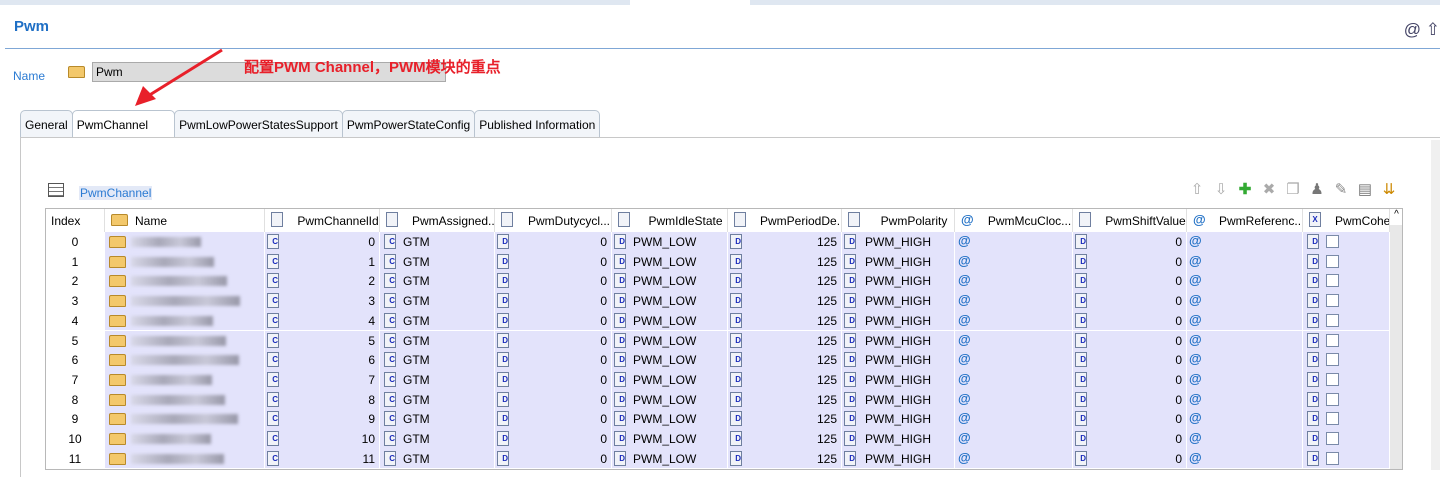 This screenshot has height=477, width=1440. What do you see at coordinates (371, 340) in the screenshot?
I see `channel-id-cell: 5` at bounding box center [371, 340].